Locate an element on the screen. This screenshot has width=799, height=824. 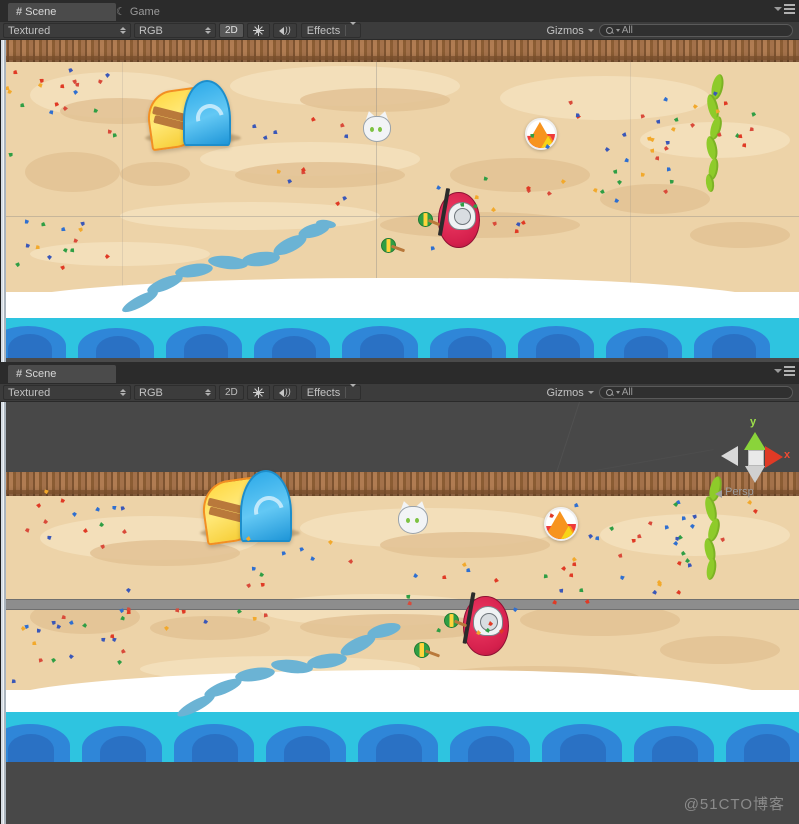
audio-toggle-top: )) is located at coordinates (284, 30).